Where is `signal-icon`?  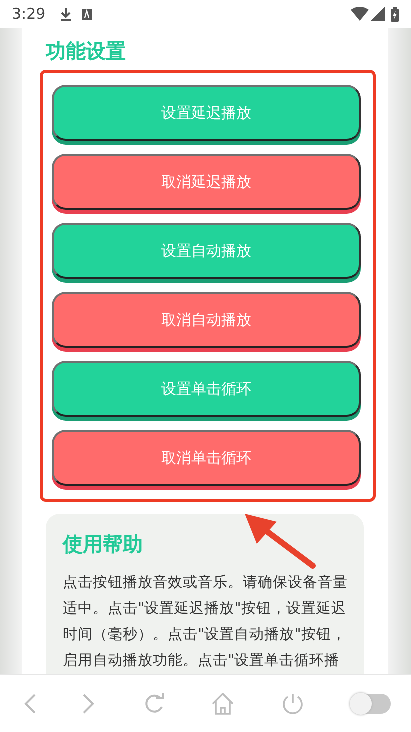
signal-icon is located at coordinates (378, 14).